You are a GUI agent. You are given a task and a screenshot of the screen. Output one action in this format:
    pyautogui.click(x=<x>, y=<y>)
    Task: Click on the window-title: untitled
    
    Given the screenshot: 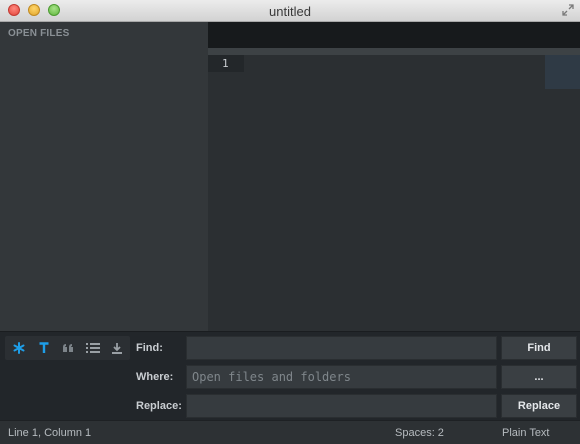 What is the action you would take?
    pyautogui.click(x=290, y=11)
    